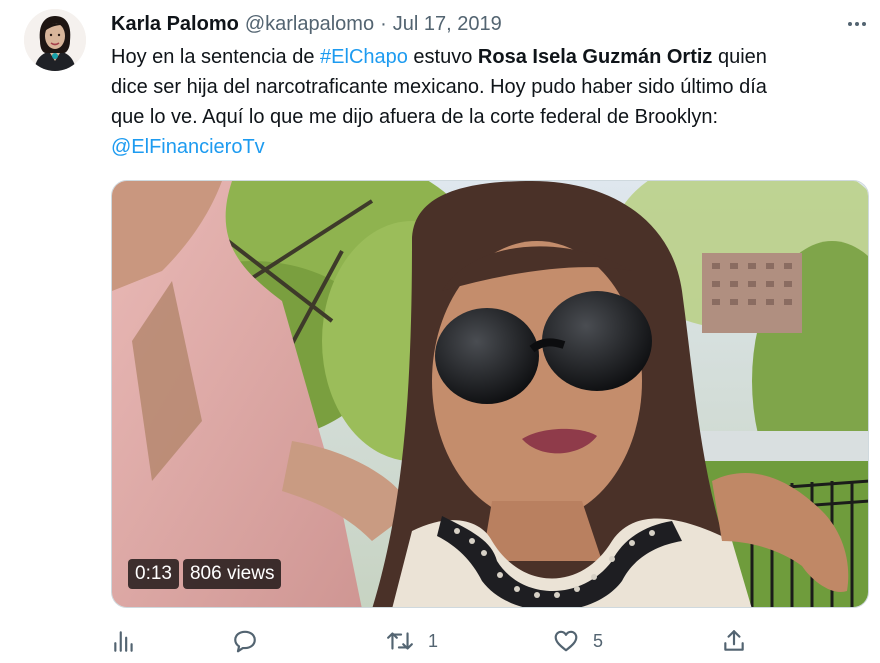 Image resolution: width=880 pixels, height=663 pixels. Describe the element at coordinates (598, 640) in the screenshot. I see `like-count: 5` at that location.